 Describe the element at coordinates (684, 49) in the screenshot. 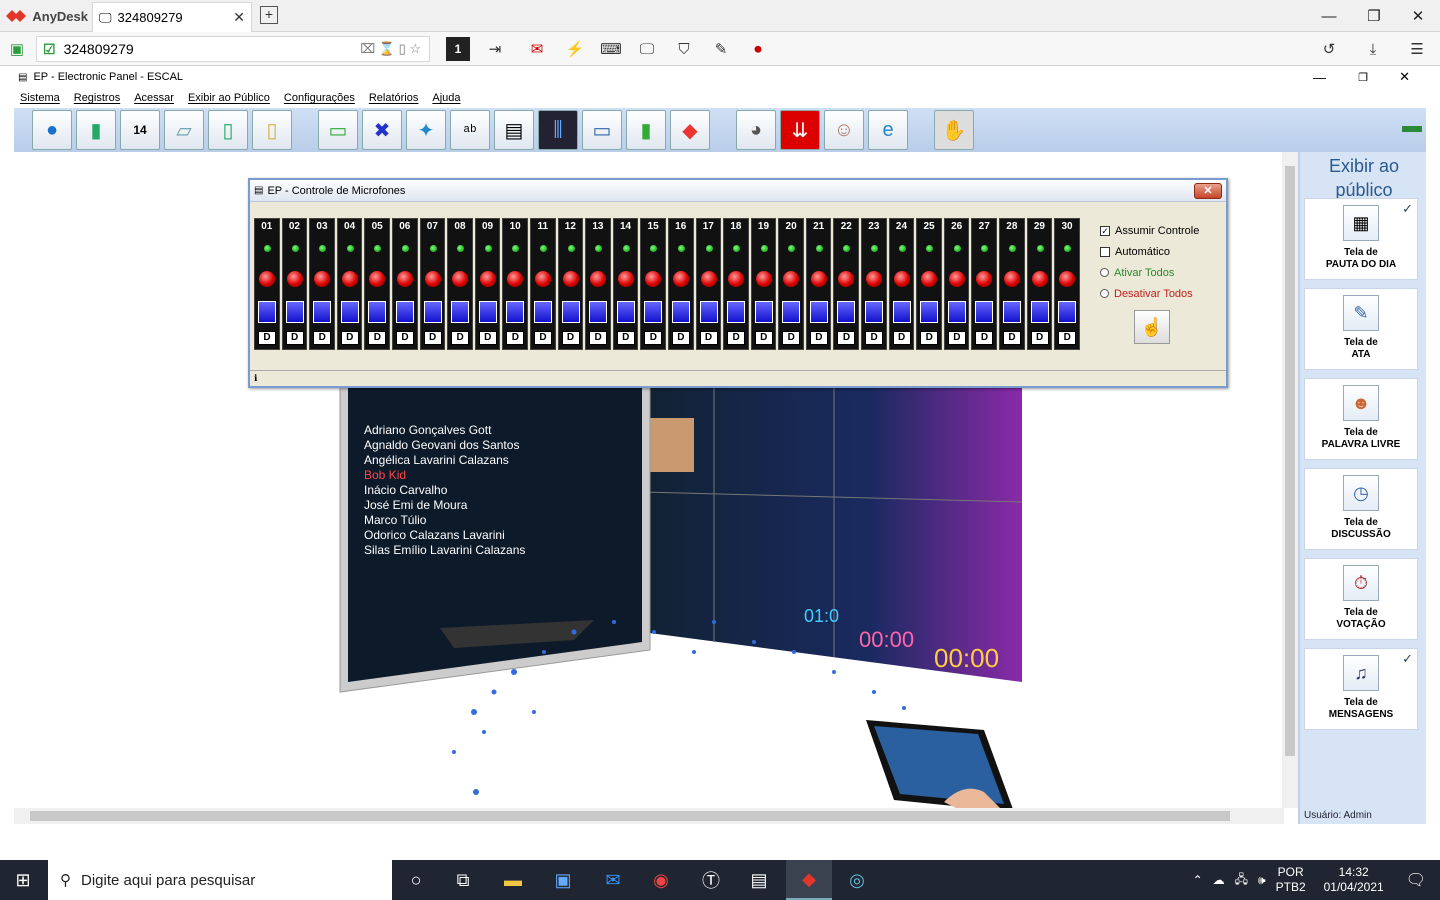

I see `permissions-icon: ⛉` at that location.